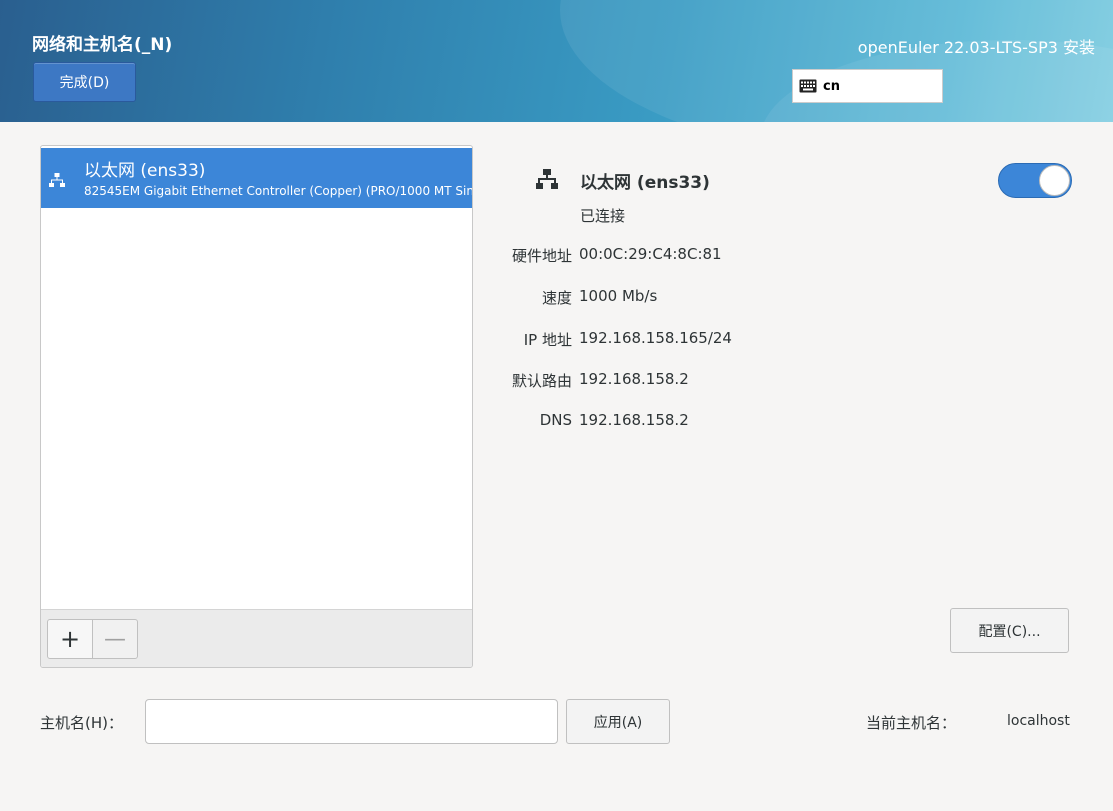 The image size is (1113, 811). I want to click on dns-value: 192.168.158.2, so click(634, 420).